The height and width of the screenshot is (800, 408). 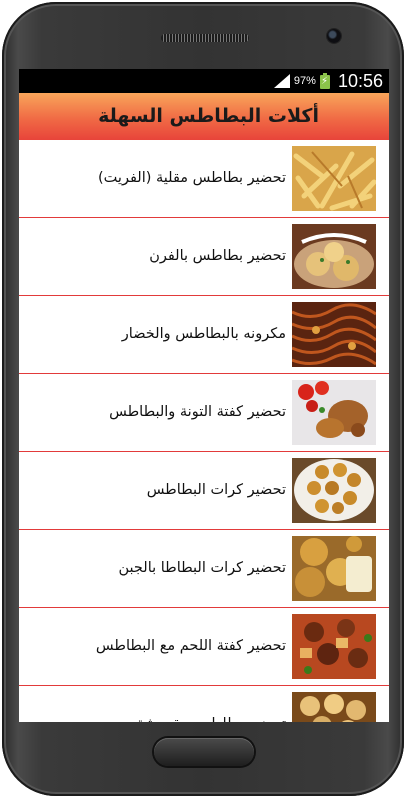 What do you see at coordinates (204, 81) in the screenshot?
I see `status-bar: 97% ⚡ 10:56` at bounding box center [204, 81].